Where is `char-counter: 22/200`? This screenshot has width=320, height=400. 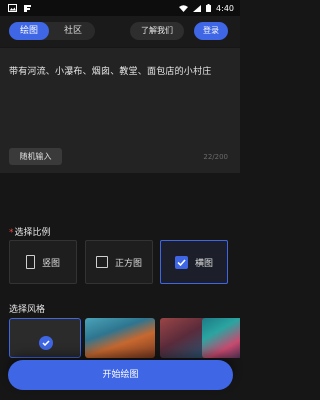 char-counter: 22/200 is located at coordinates (215, 157).